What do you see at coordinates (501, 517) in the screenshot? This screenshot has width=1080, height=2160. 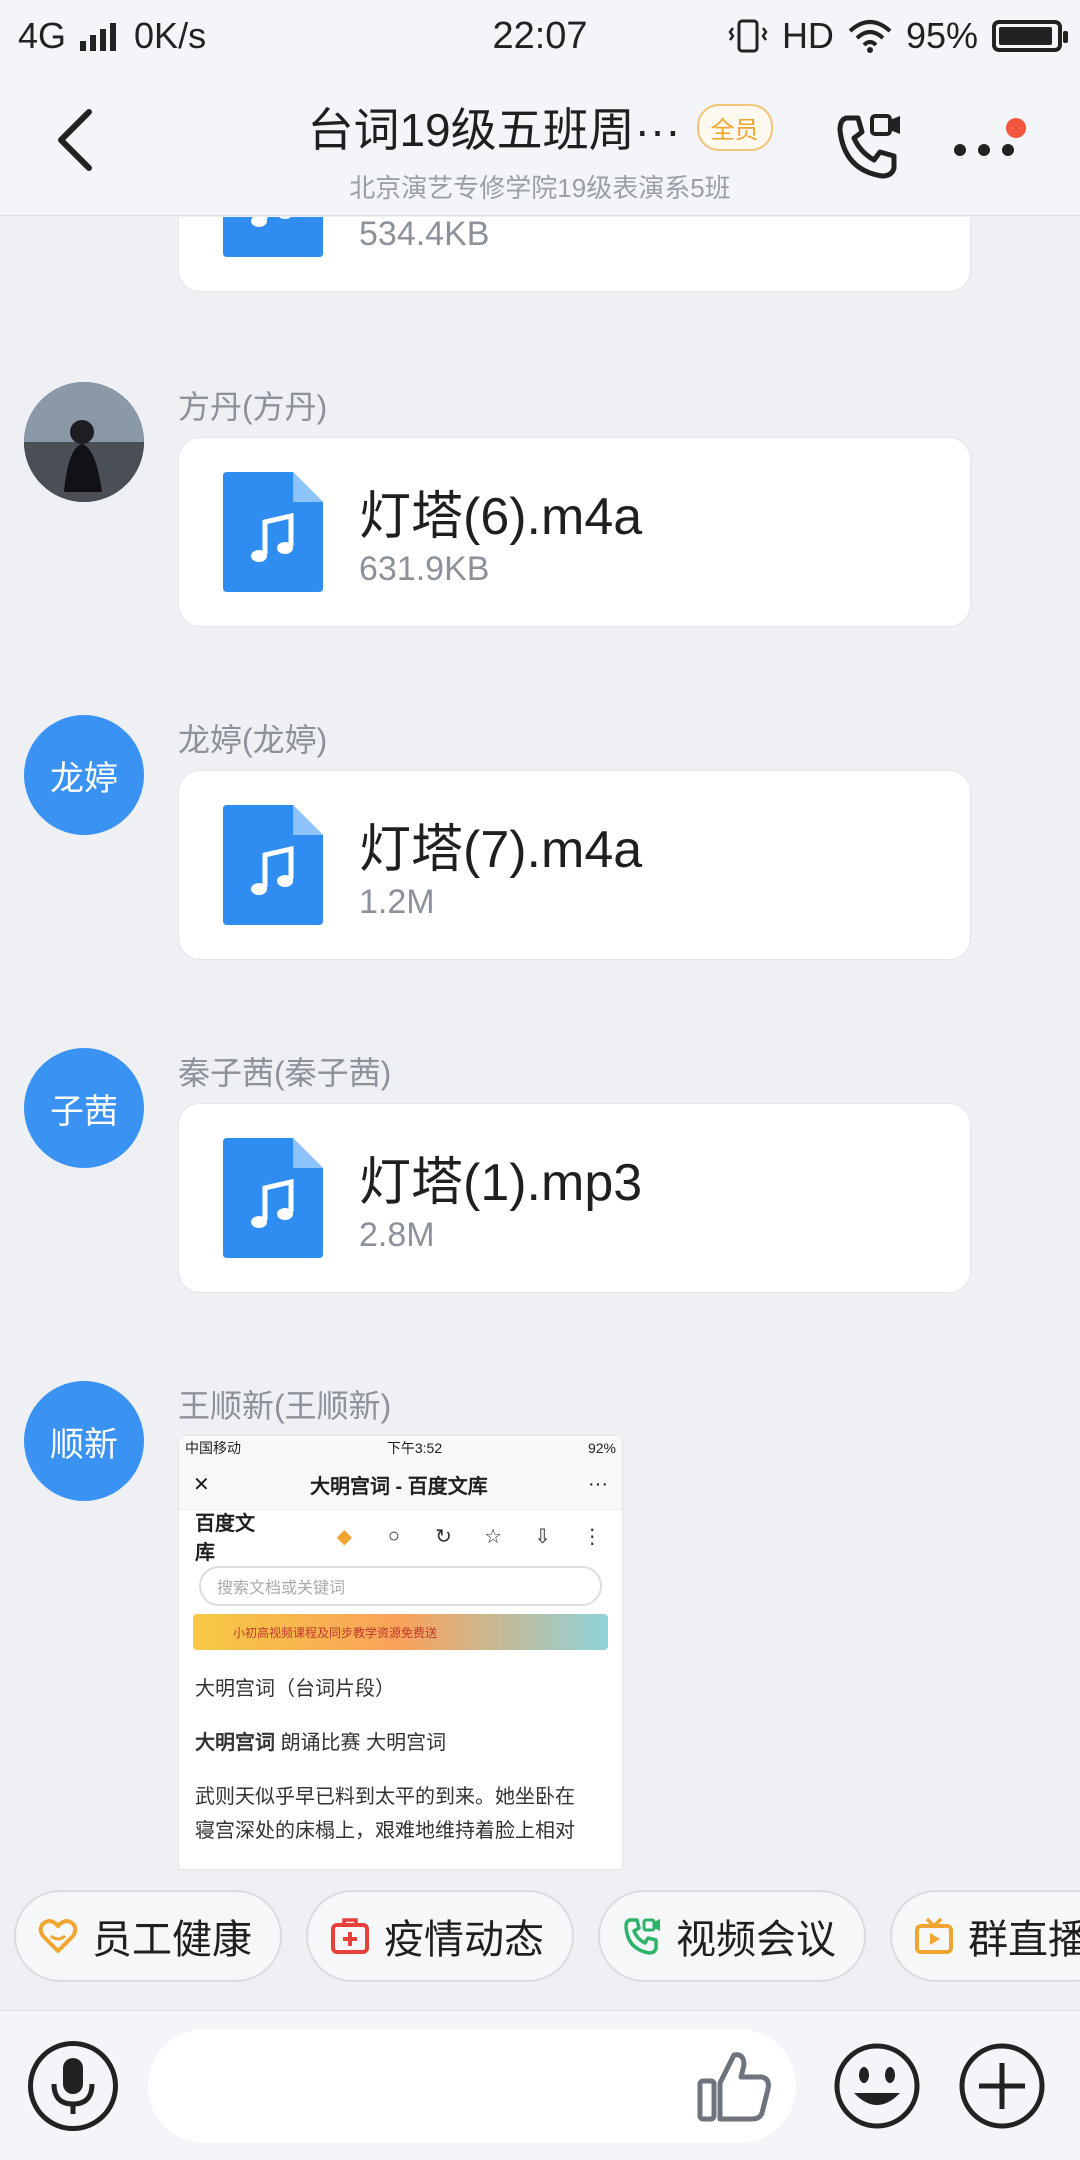 I see `file-name: 灯塔(6).m4a` at bounding box center [501, 517].